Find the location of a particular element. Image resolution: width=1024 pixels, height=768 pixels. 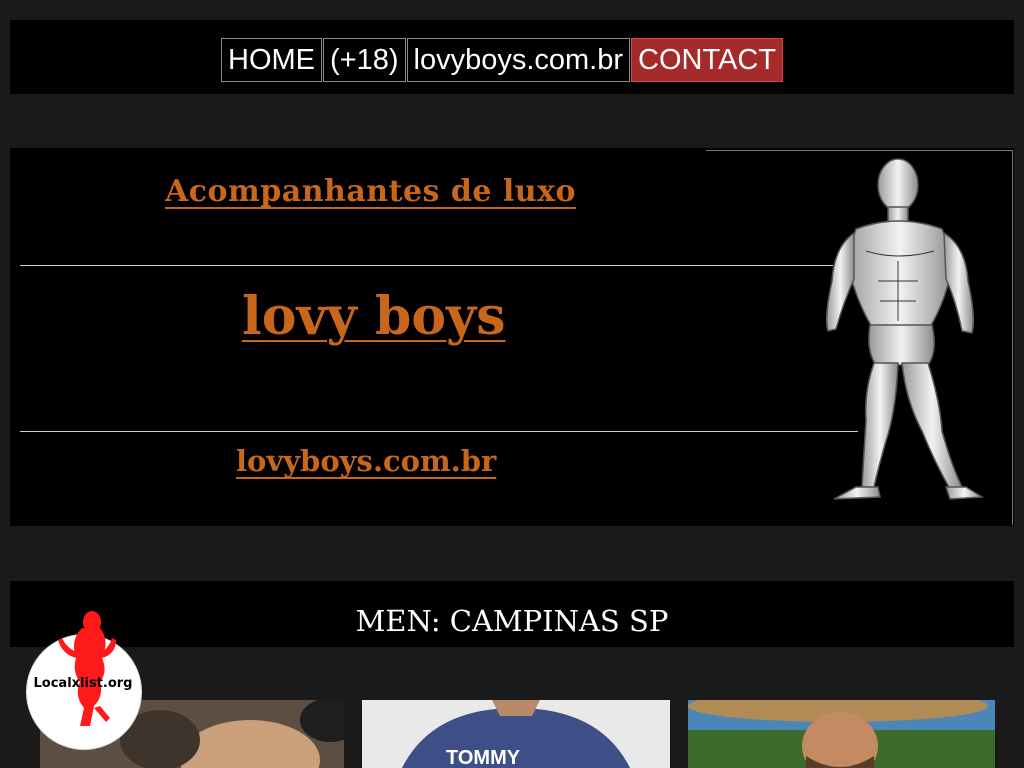

male-figure-illustration is located at coordinates (905, 329).